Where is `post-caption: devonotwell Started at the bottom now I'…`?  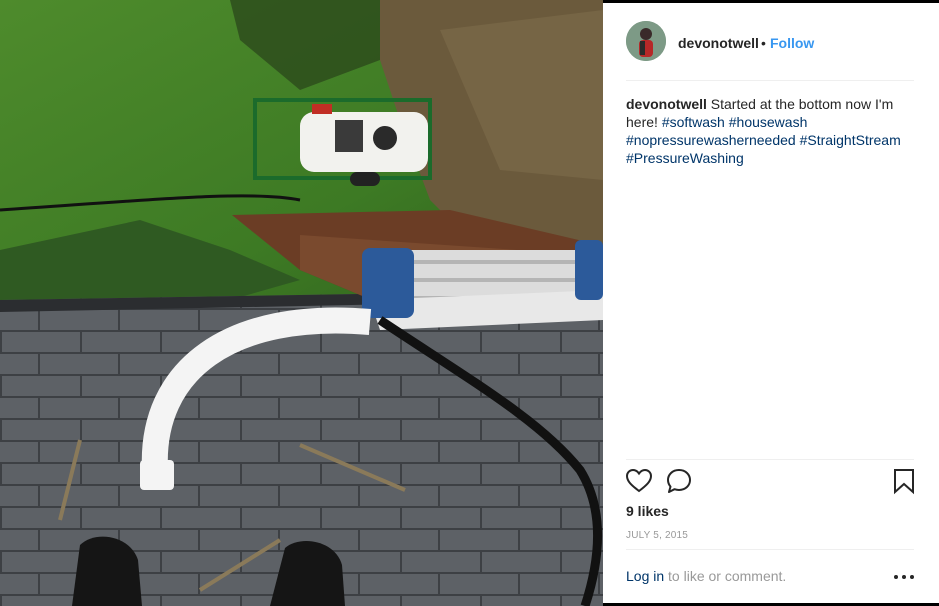
post-caption: devonotwell Started at the bottom now I'… is located at coordinates (771, 131).